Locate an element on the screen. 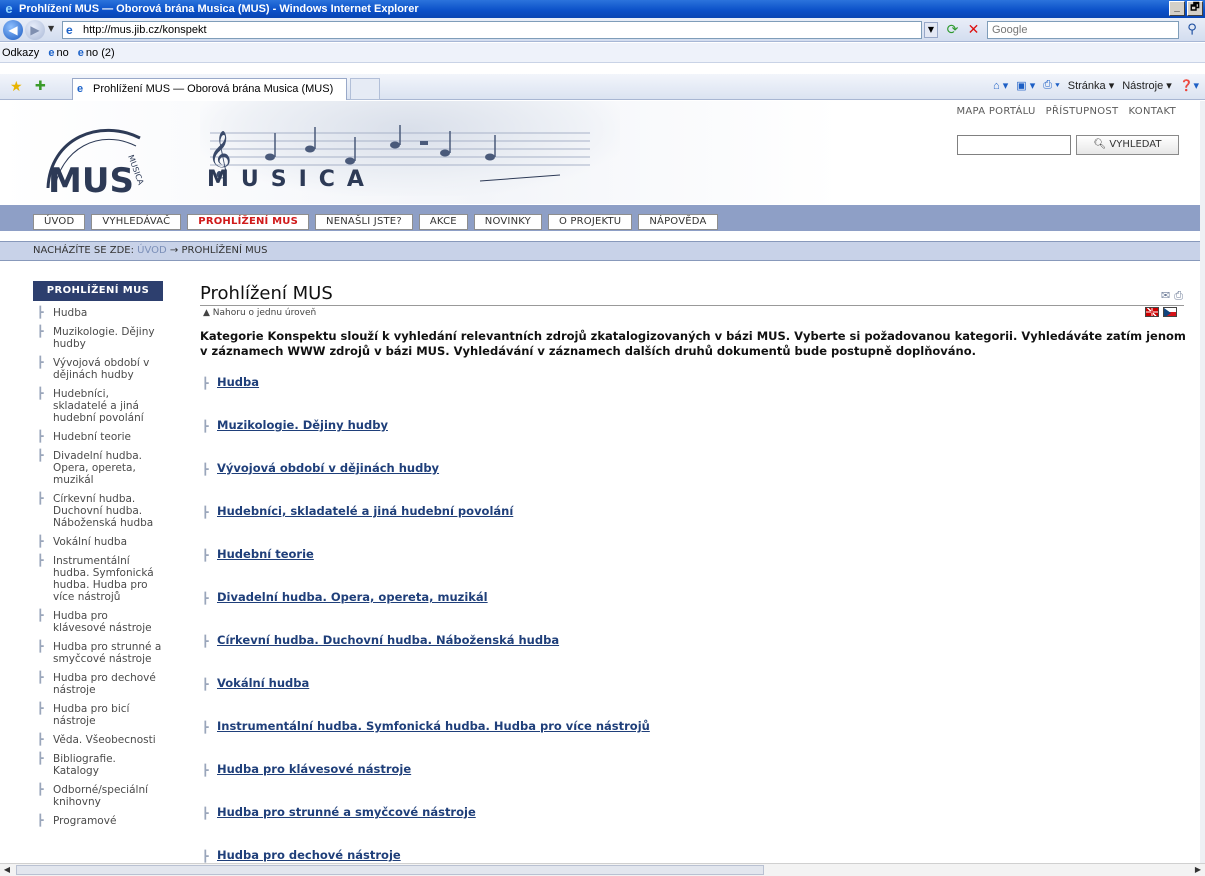 The height and width of the screenshot is (876, 1205). search-icon: 🔍︎ is located at coordinates (1100, 144).